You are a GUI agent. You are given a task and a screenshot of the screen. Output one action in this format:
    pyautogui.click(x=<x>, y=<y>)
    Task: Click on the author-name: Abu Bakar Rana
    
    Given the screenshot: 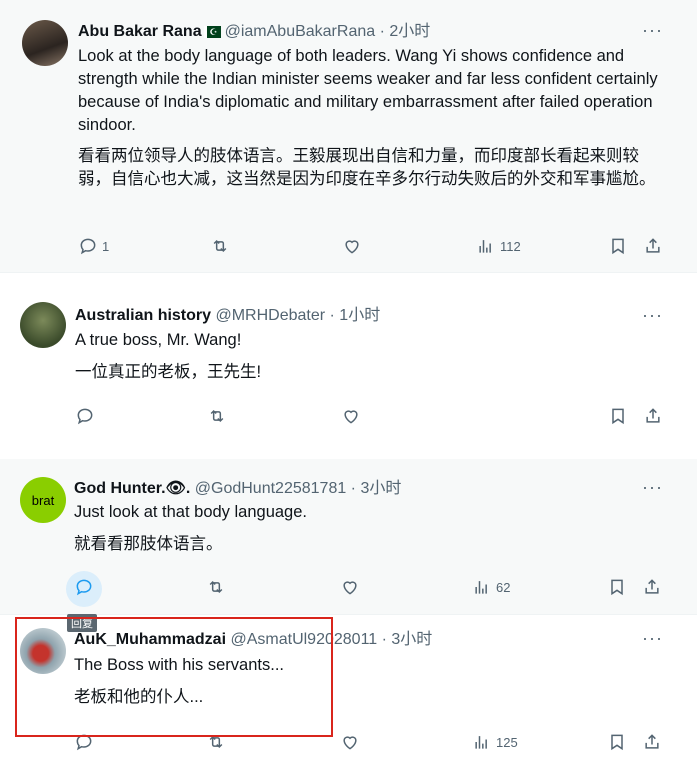 What is the action you would take?
    pyautogui.click(x=140, y=31)
    